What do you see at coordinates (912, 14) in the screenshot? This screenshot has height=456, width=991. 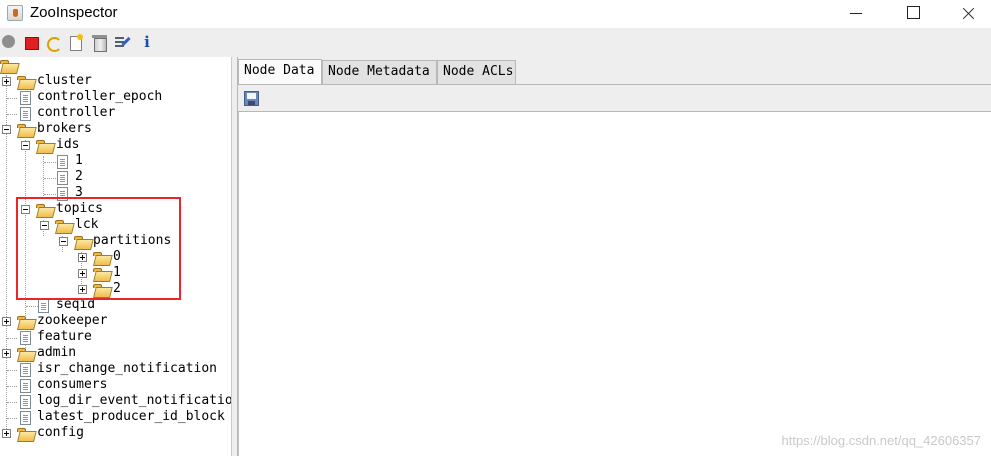 I see `maximize-button` at bounding box center [912, 14].